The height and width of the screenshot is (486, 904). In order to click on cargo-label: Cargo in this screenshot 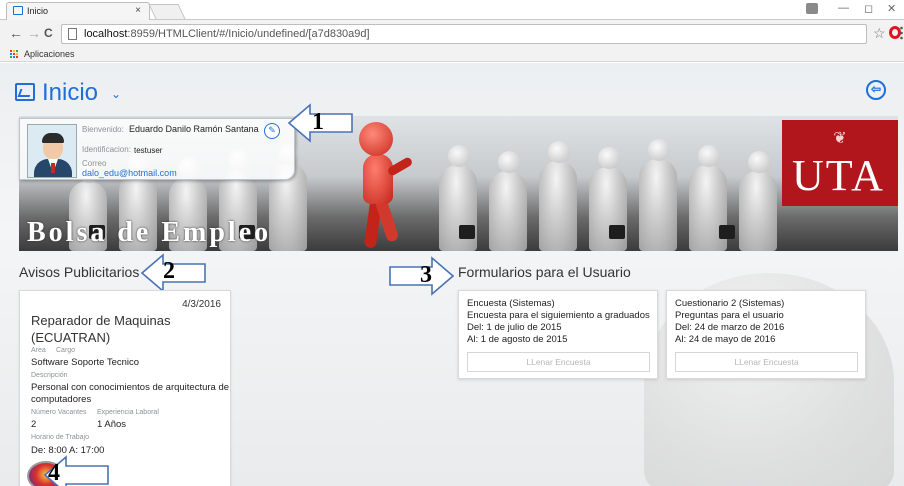, I will do `click(66, 350)`.